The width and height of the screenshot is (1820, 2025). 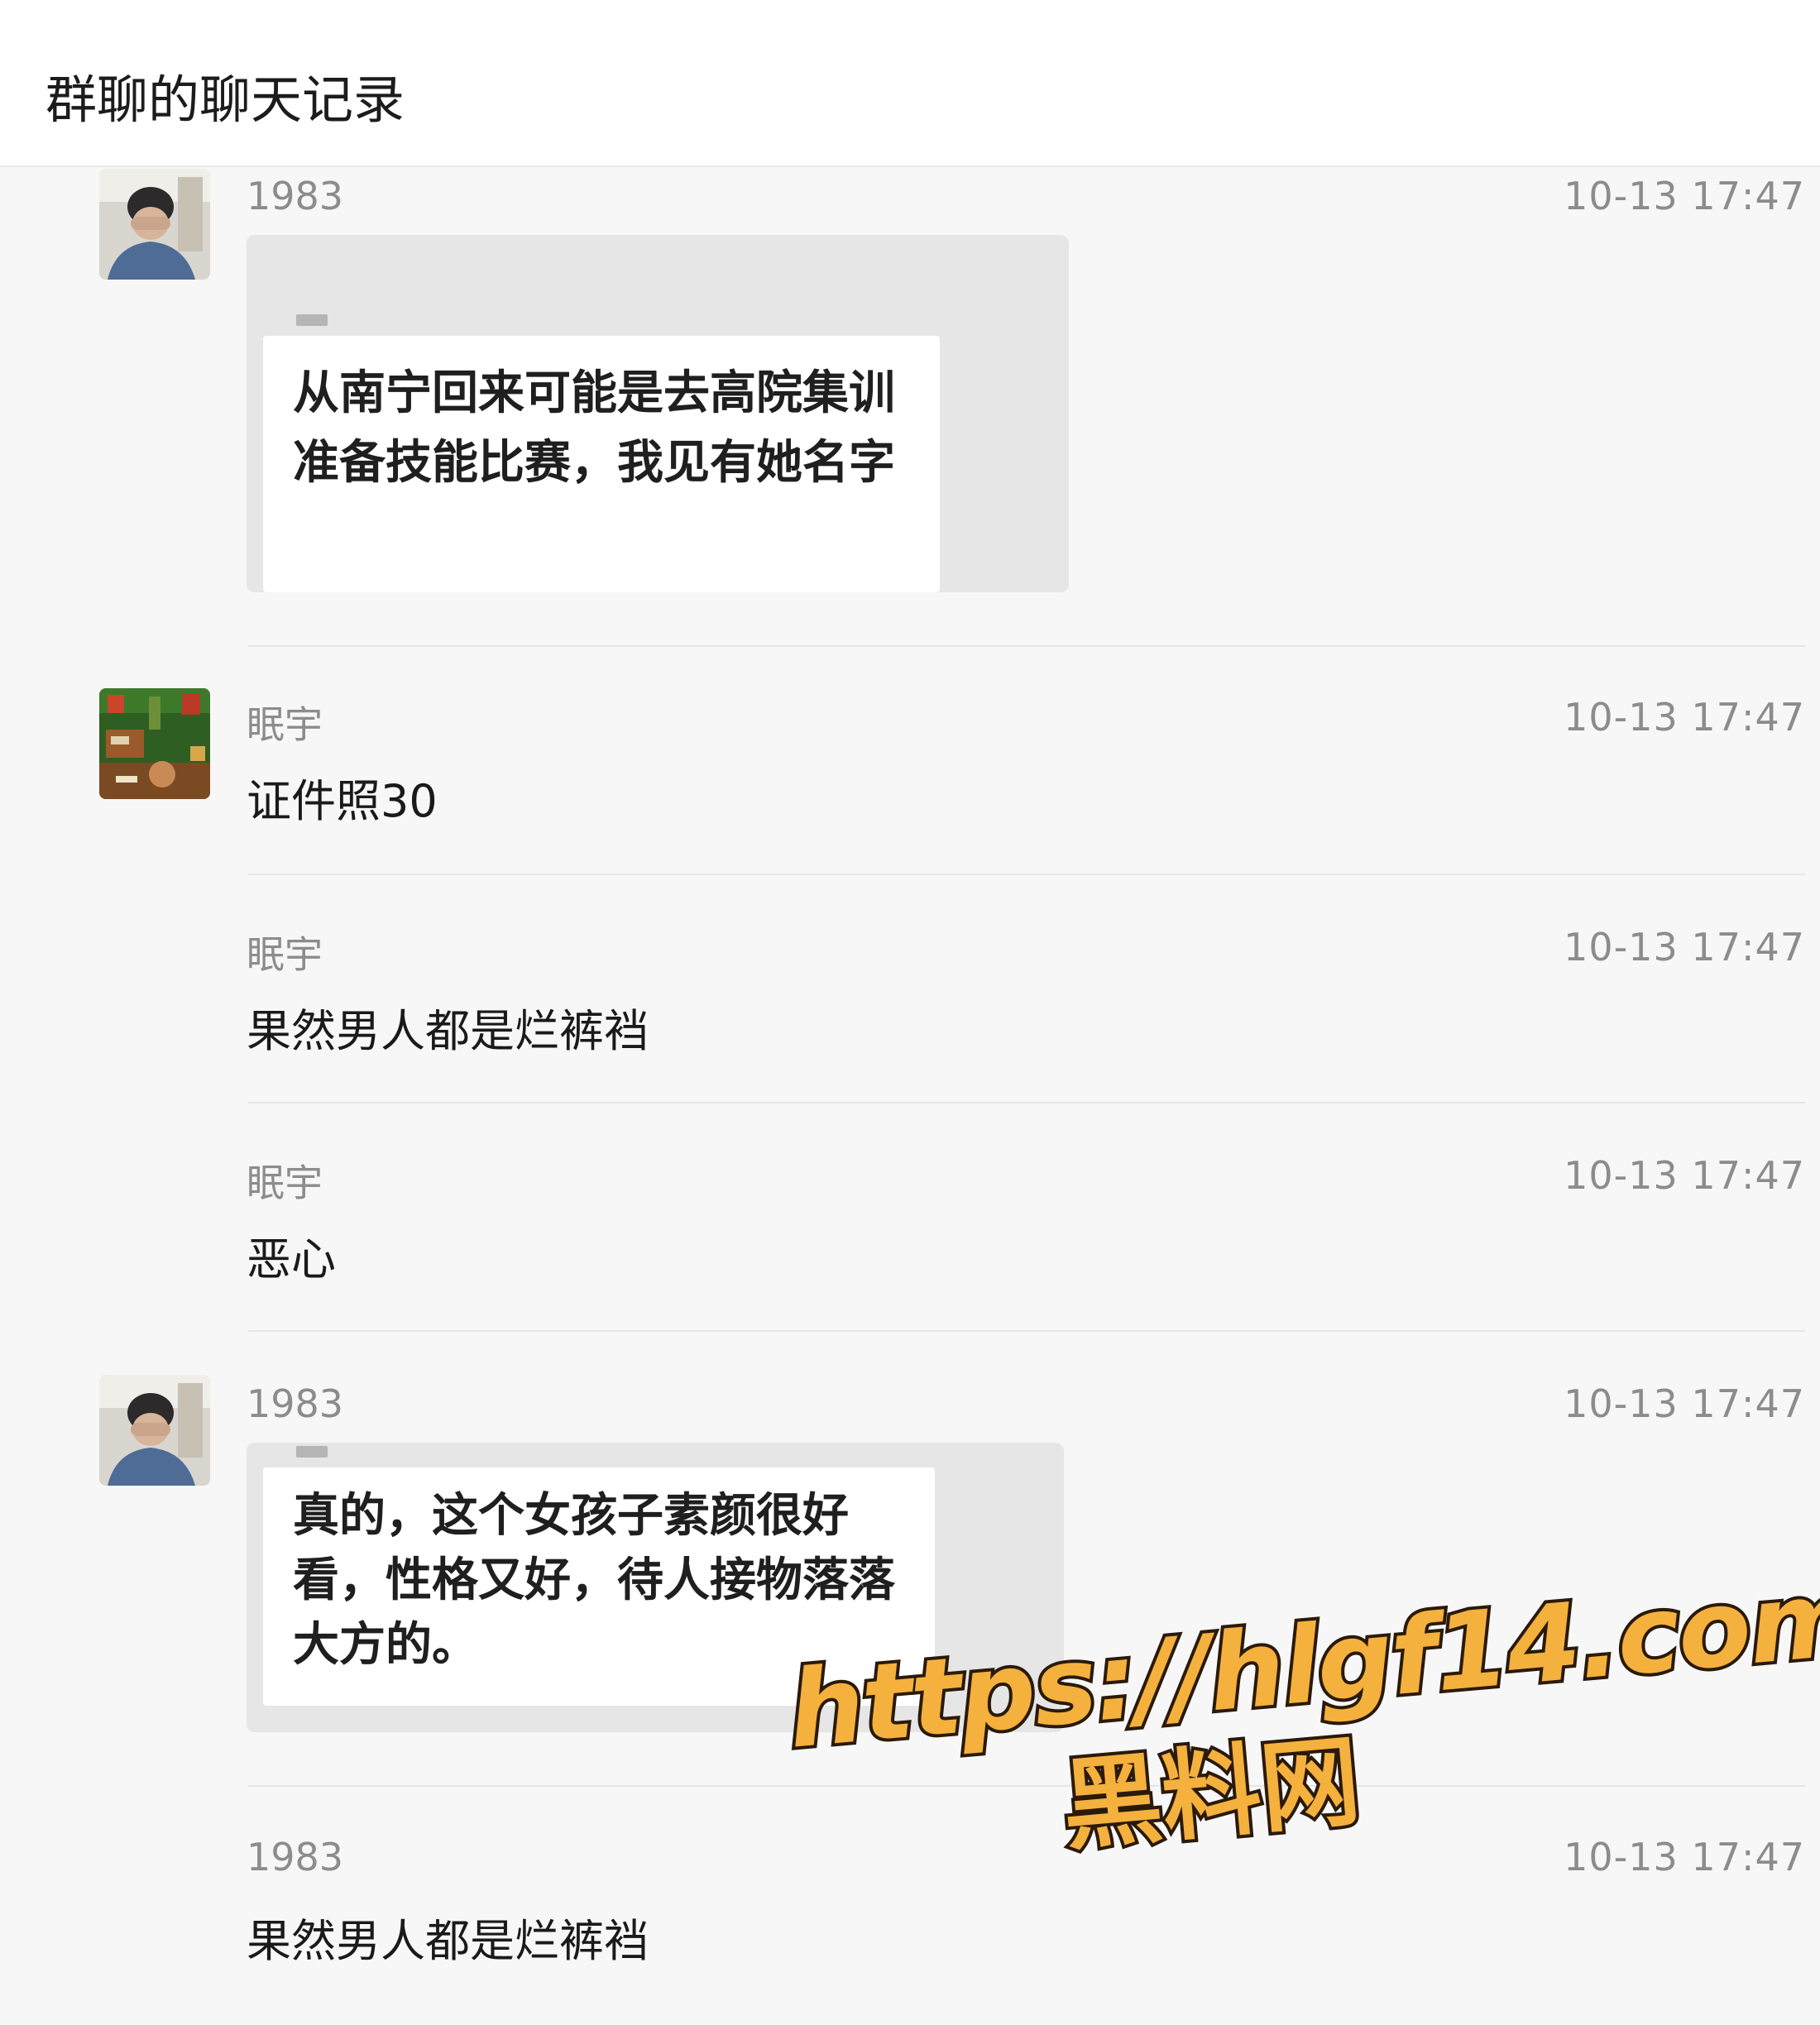 I want to click on chat-message: 眠宇 10-13 17:47 恶心, so click(x=910, y=1240).